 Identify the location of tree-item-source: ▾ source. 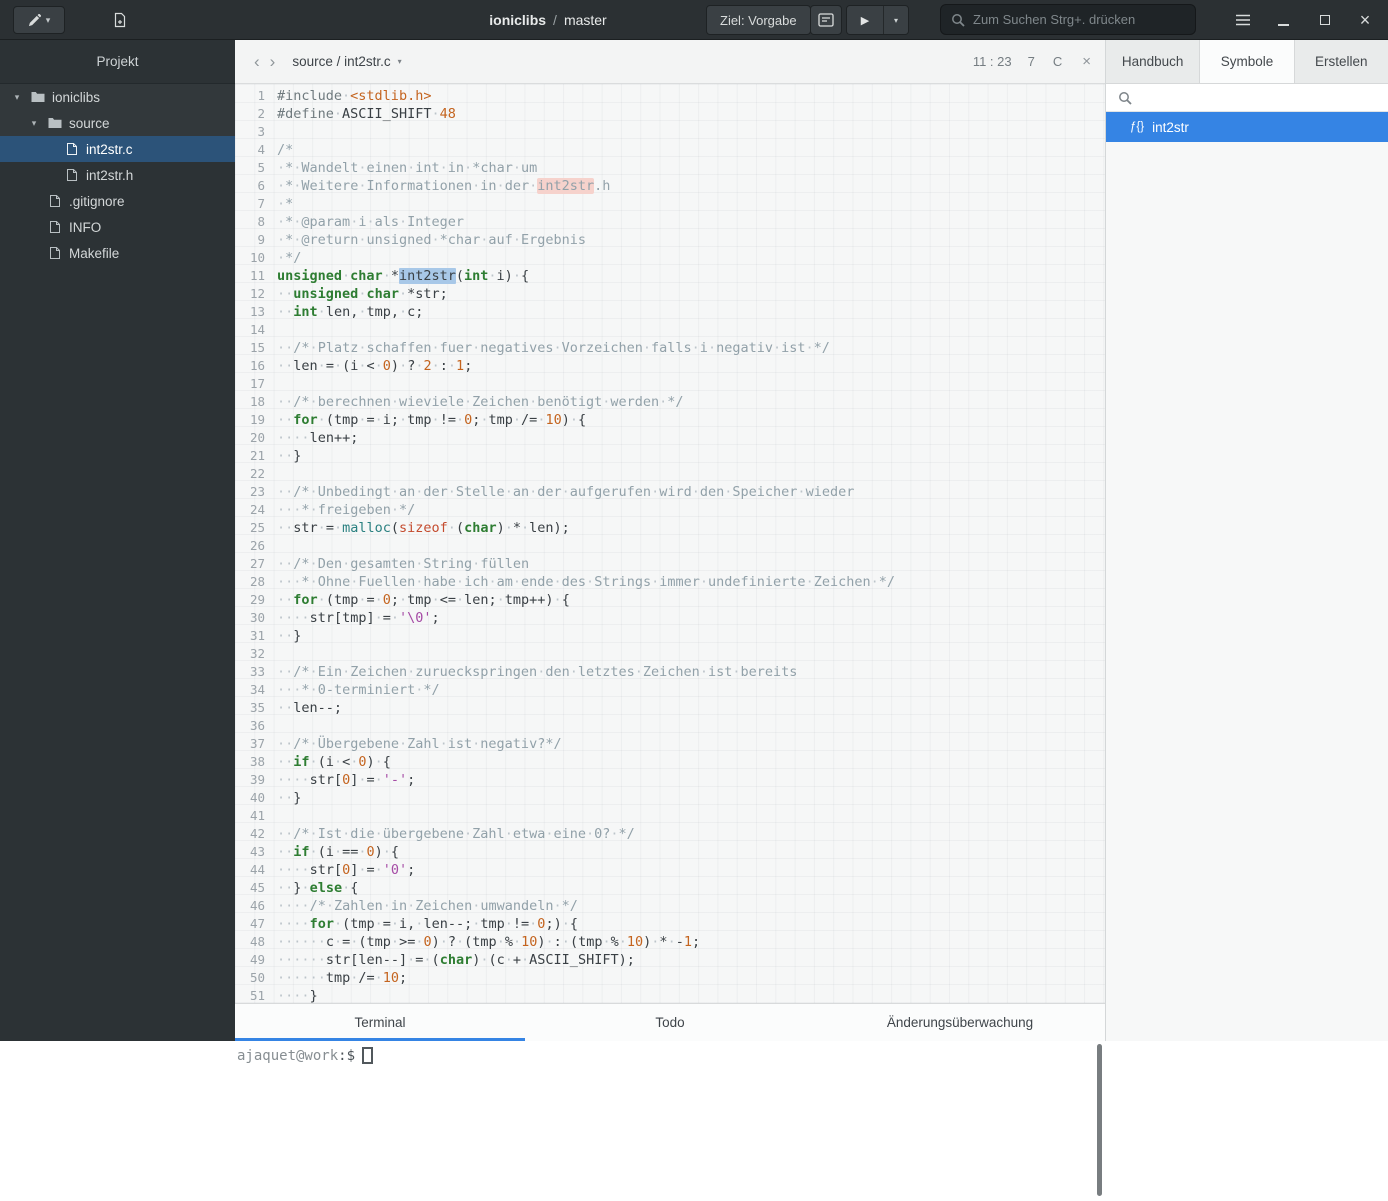
(117, 123).